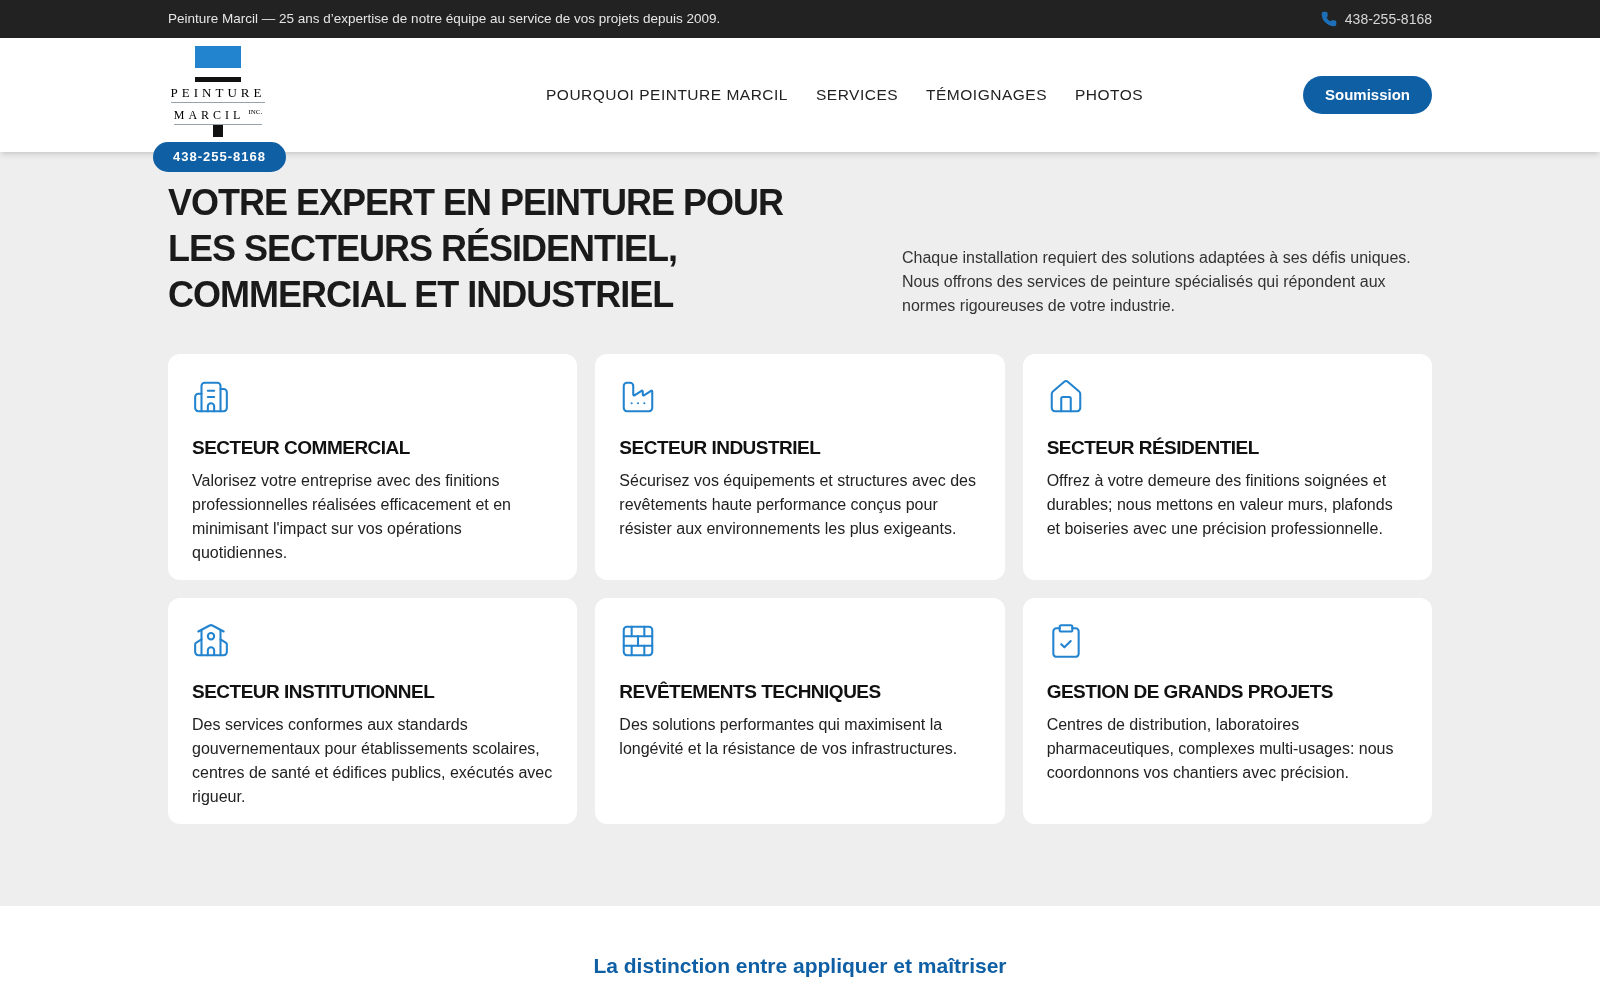  What do you see at coordinates (314, 692) in the screenshot?
I see `card-title: SECTEUR INSTITUTIONNEL` at bounding box center [314, 692].